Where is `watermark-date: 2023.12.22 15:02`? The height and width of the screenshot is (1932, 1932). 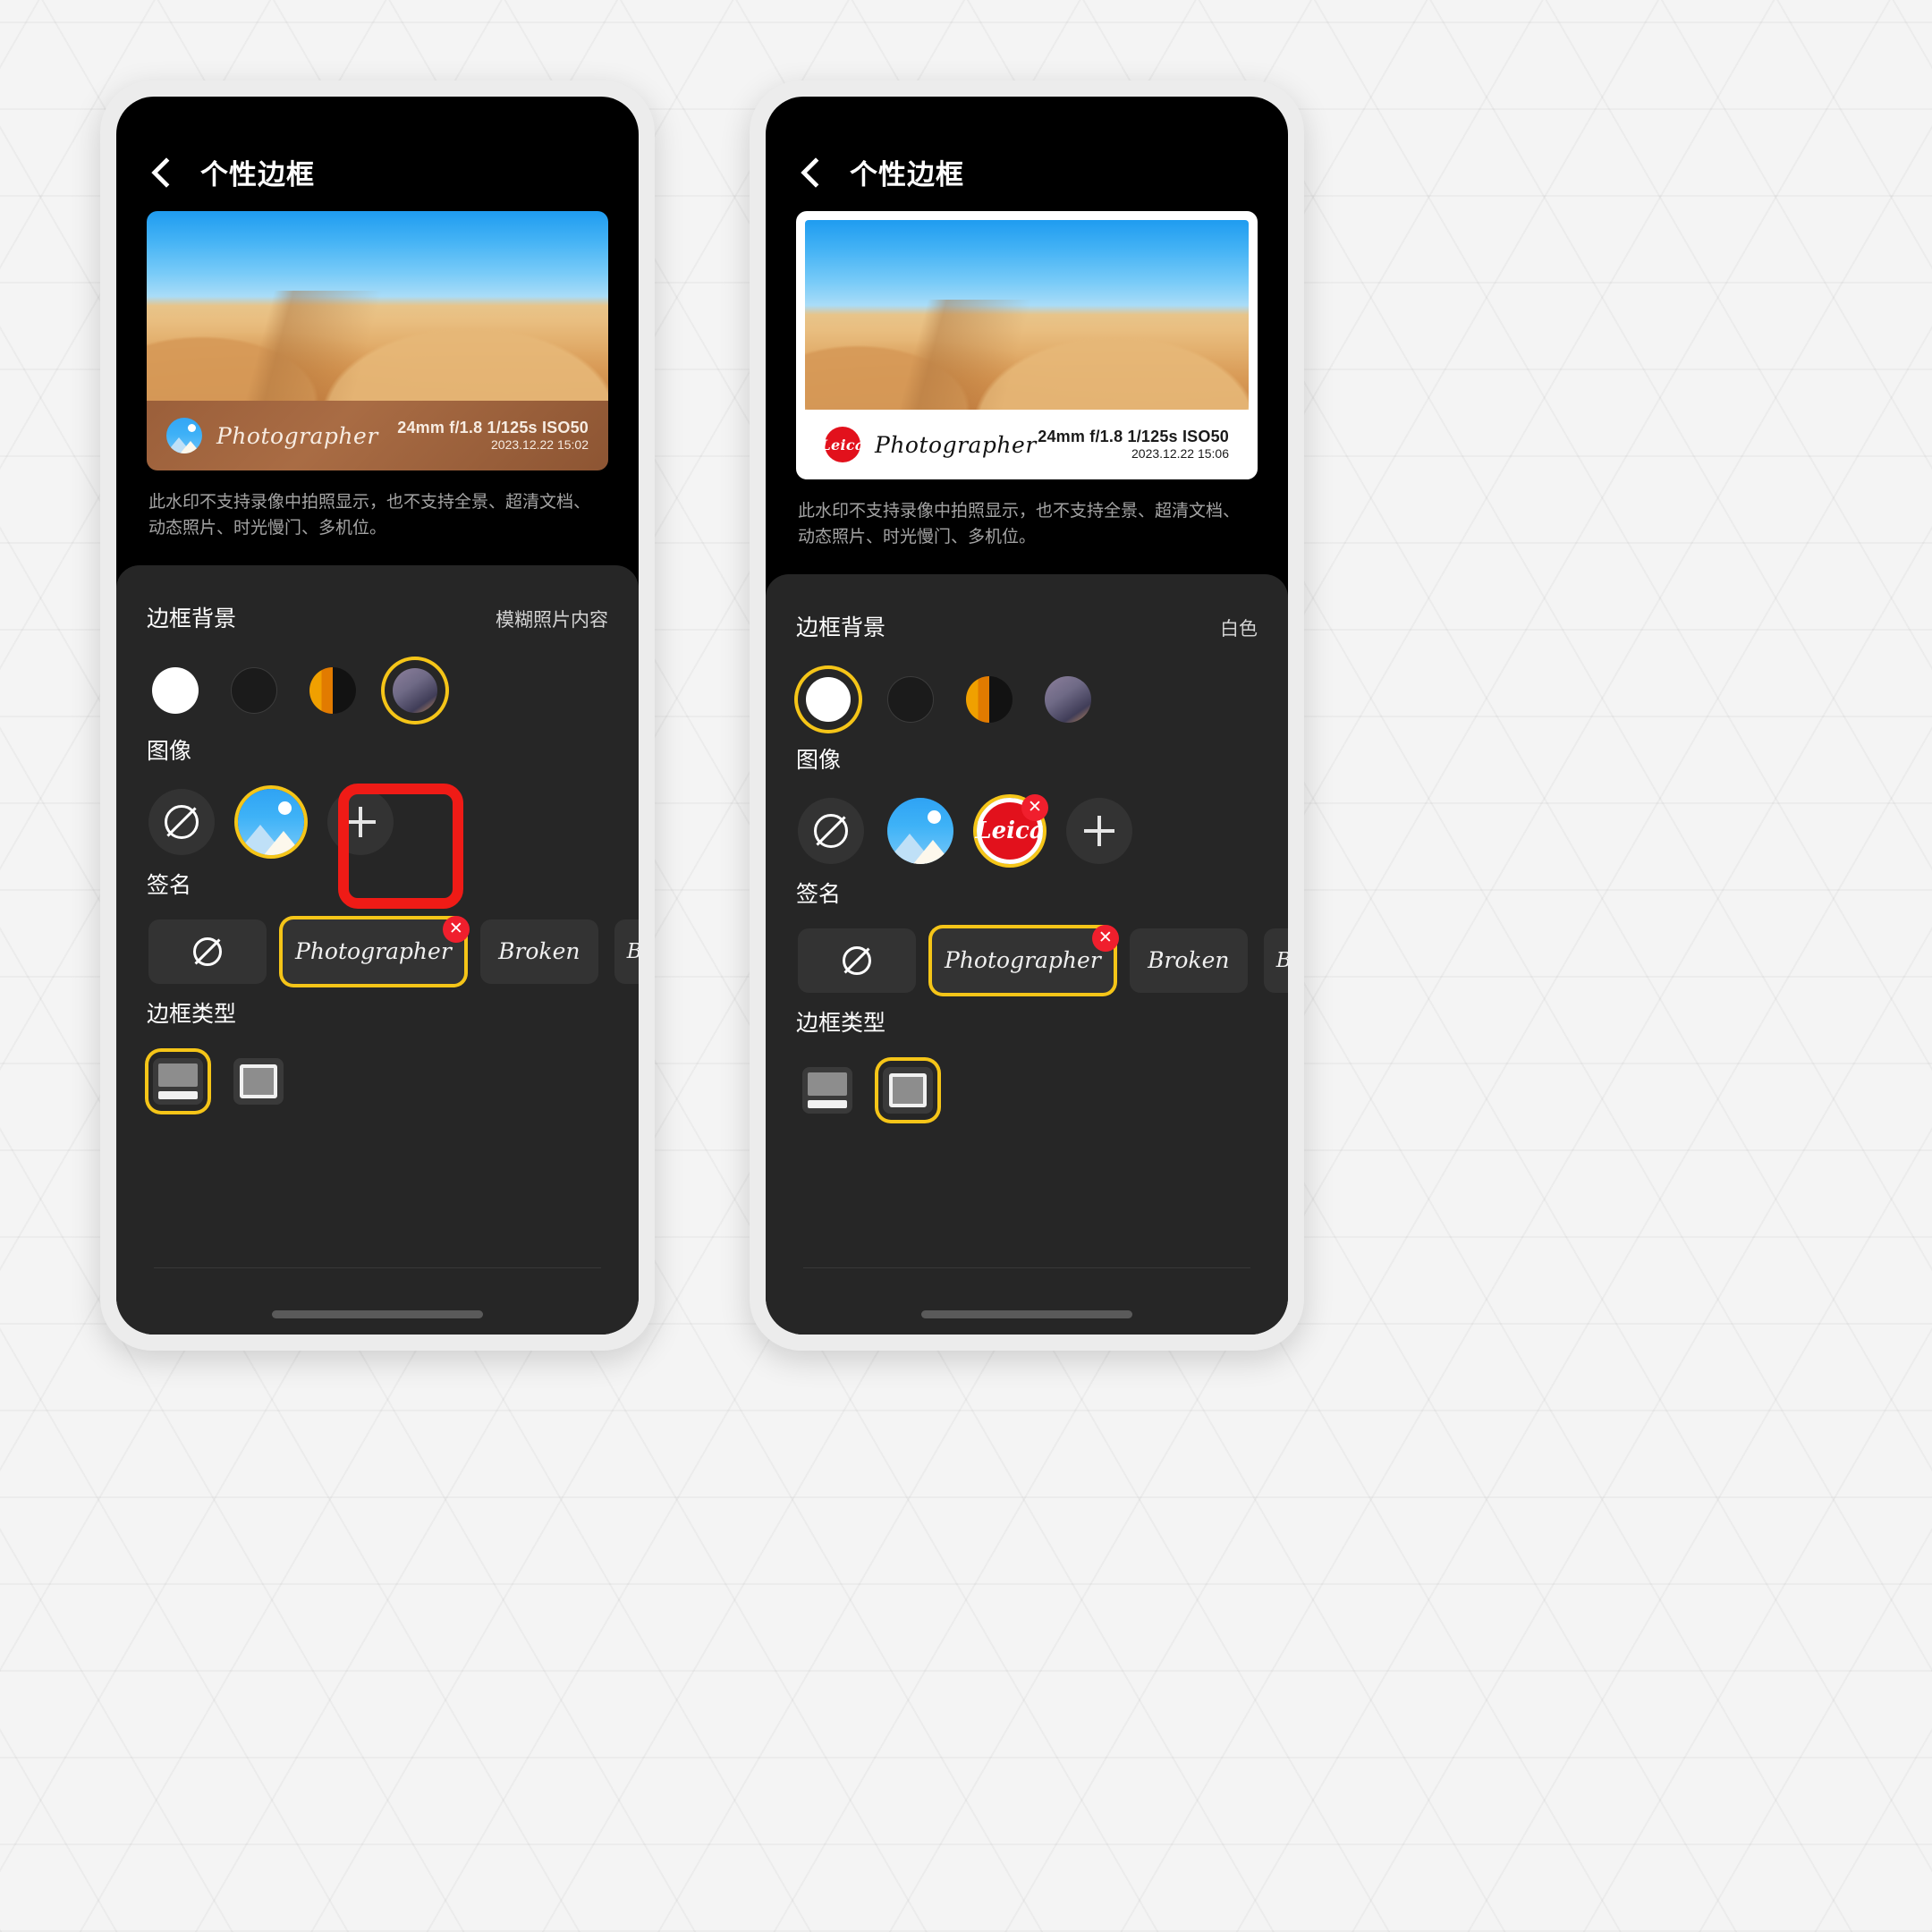 watermark-date: 2023.12.22 15:02 is located at coordinates (540, 445).